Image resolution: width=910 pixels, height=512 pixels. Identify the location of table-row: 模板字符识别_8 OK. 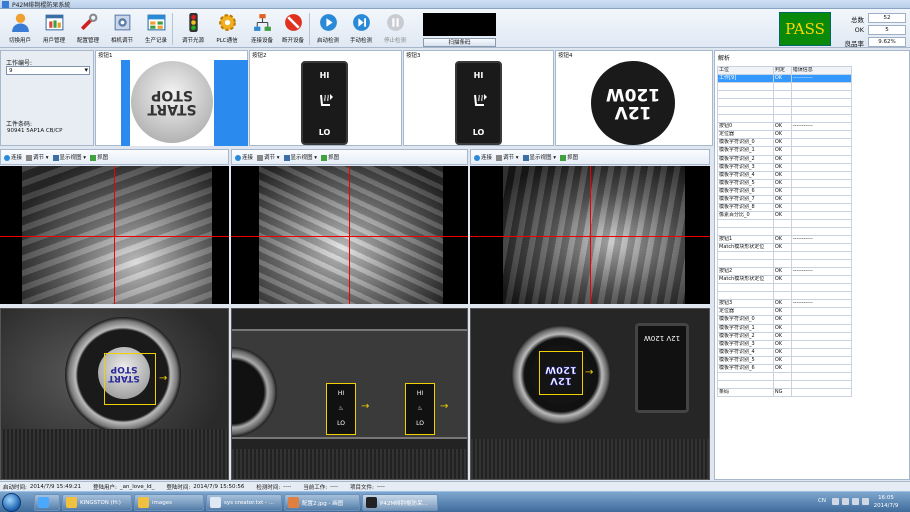
(785, 207).